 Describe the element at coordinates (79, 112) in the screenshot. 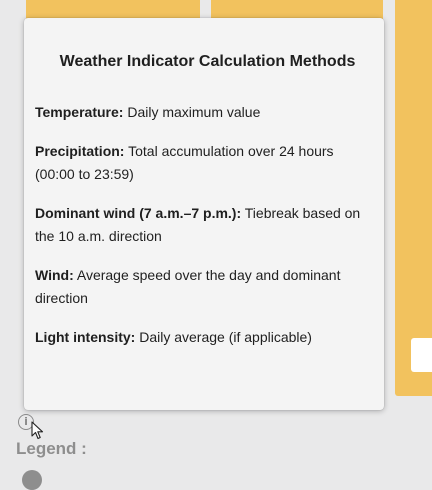

I see `method-term: Temperature:` at that location.